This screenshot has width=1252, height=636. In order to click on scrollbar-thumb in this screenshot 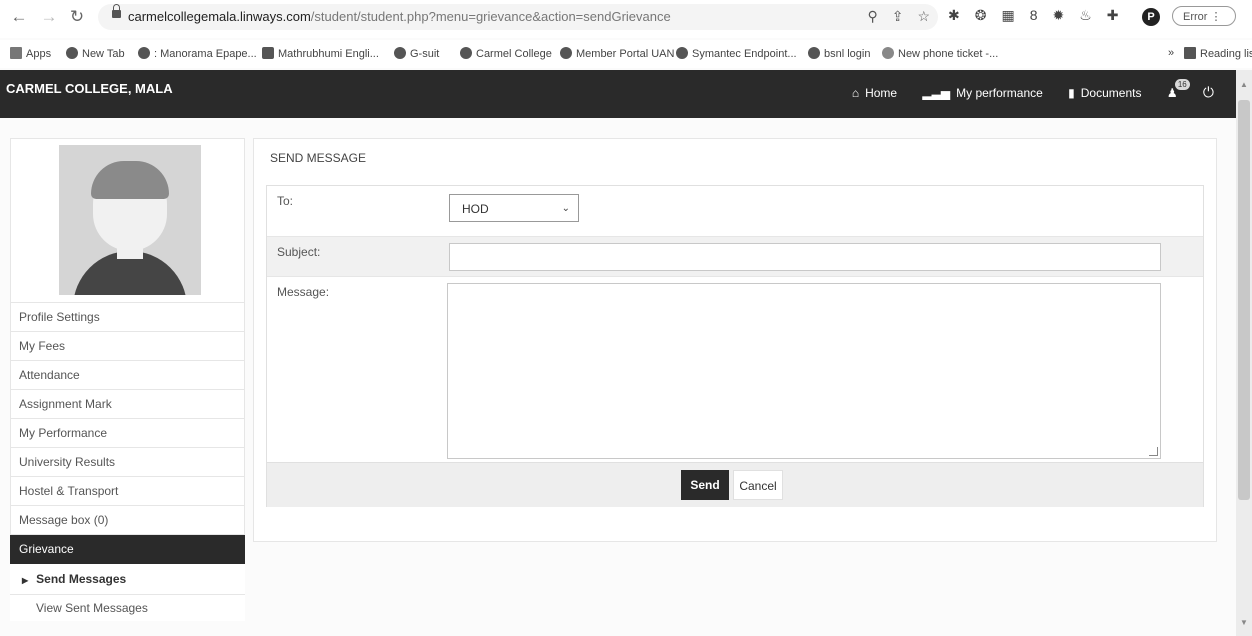, I will do `click(1244, 300)`.